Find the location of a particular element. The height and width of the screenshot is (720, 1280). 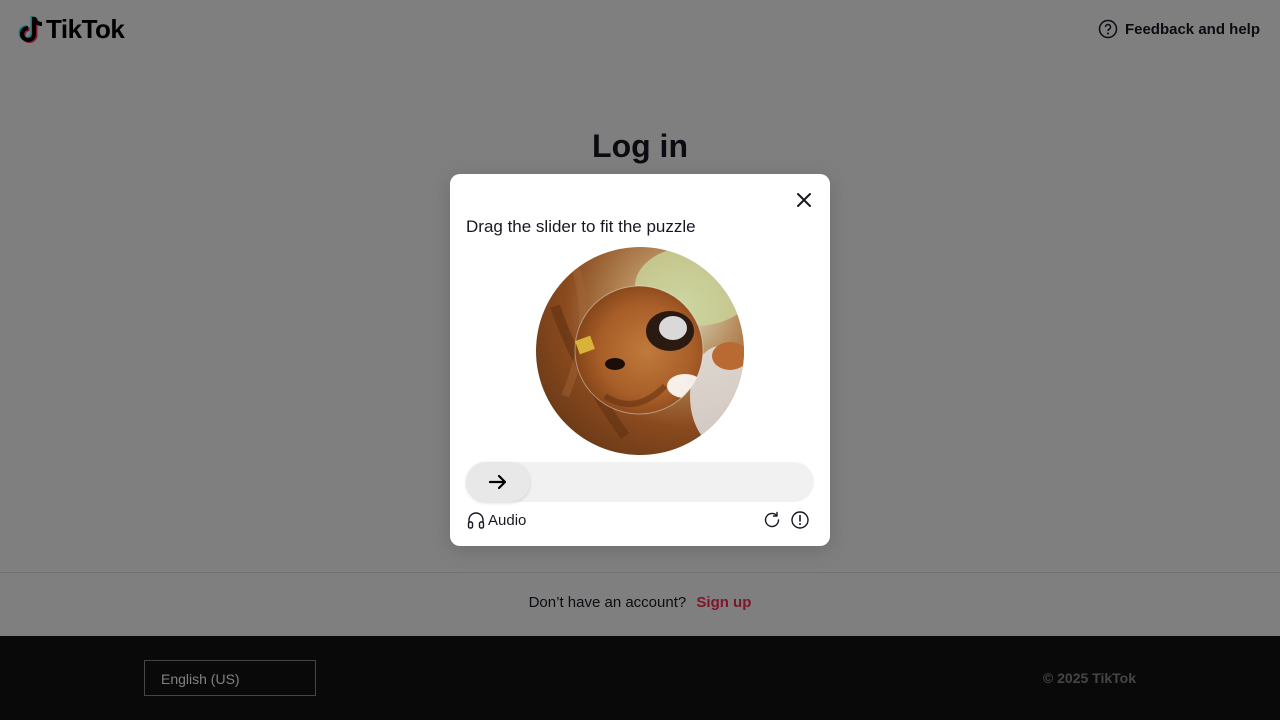

report-button is located at coordinates (800, 520).